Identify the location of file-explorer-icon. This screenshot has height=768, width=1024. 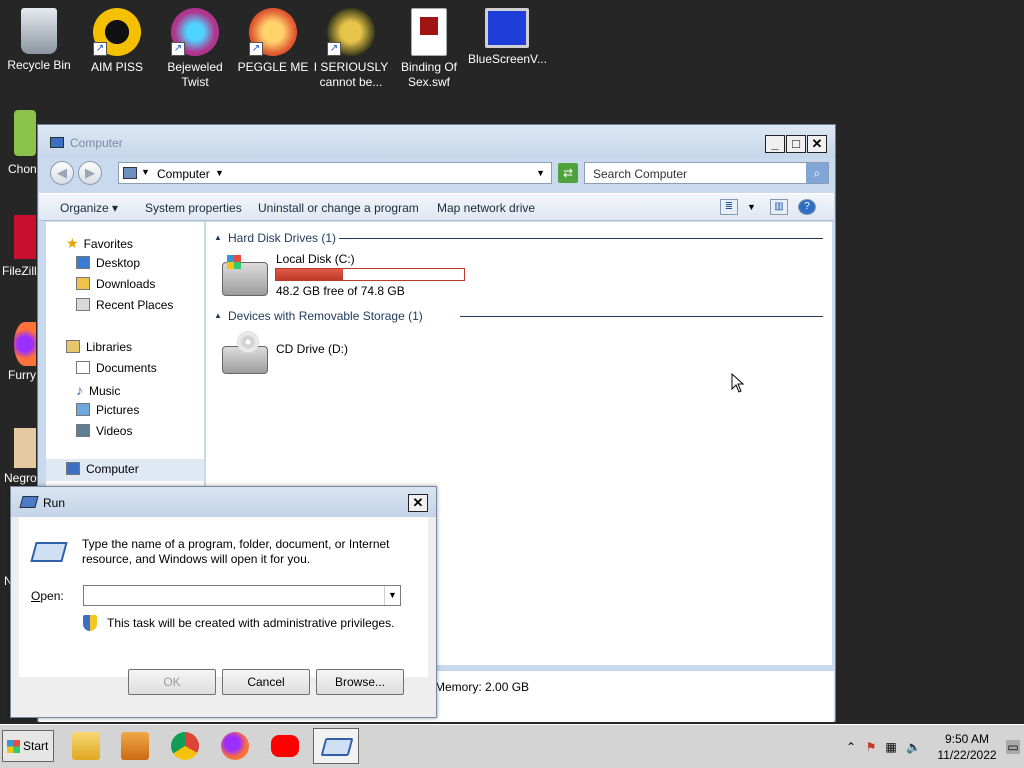
(86, 746).